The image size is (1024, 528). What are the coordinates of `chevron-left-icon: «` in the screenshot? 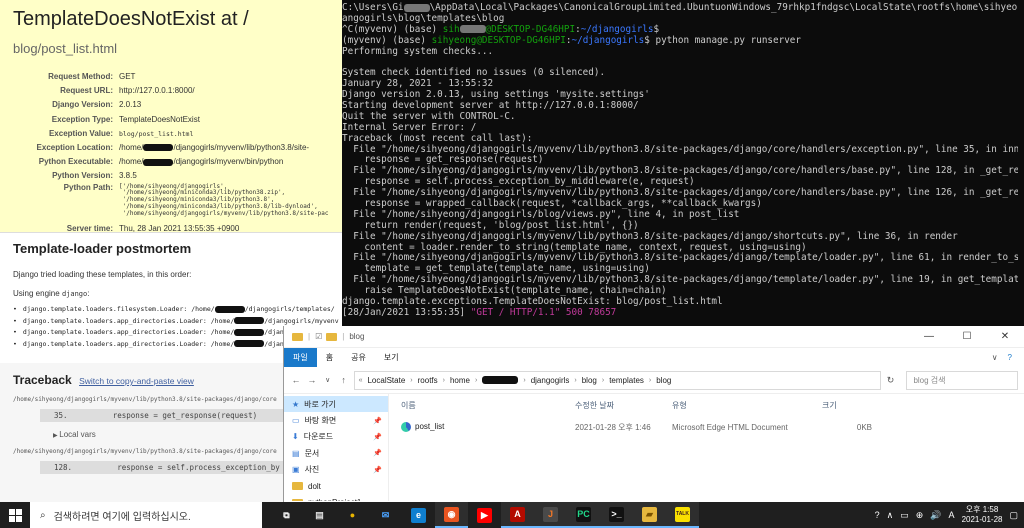 It's located at (360, 380).